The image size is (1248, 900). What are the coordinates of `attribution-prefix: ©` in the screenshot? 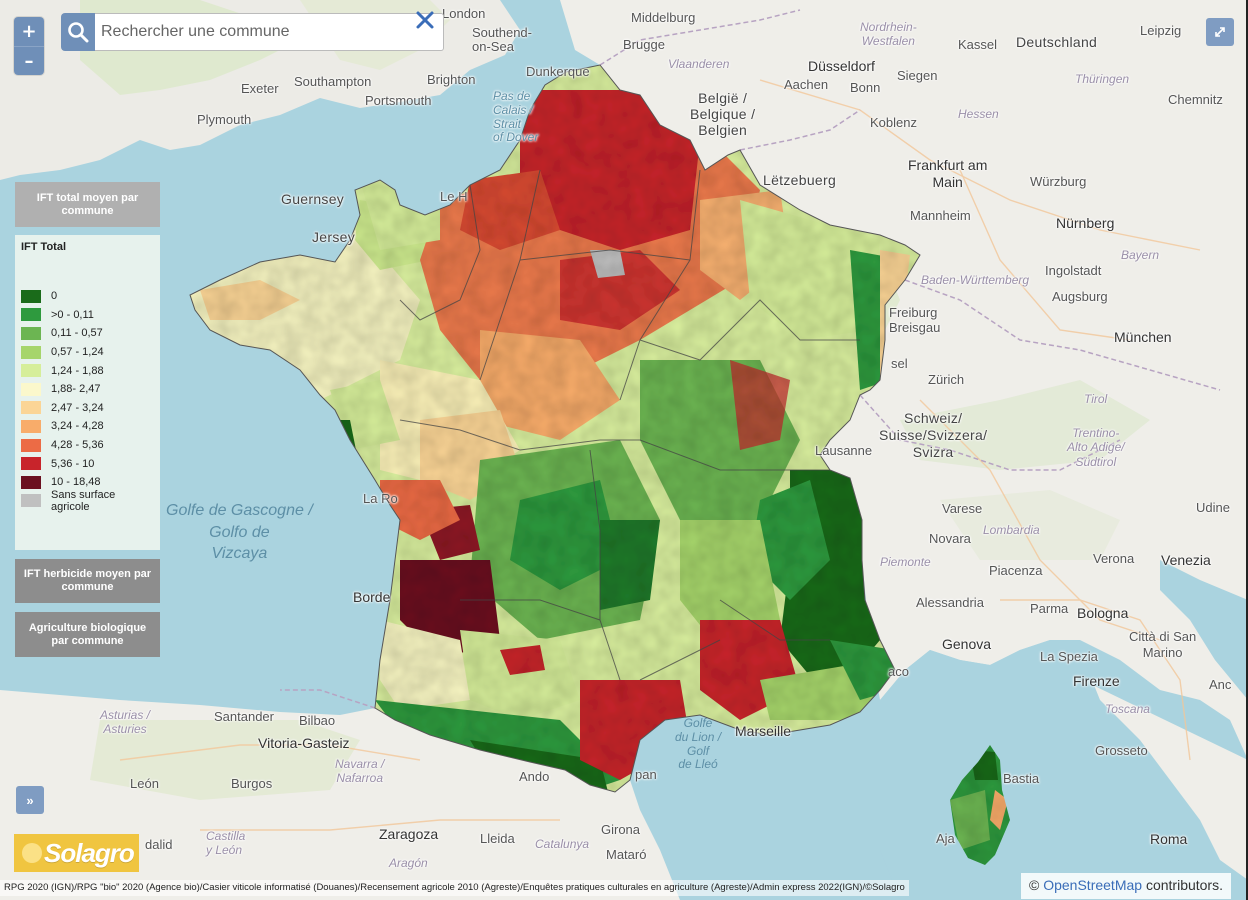 It's located at (1034, 885).